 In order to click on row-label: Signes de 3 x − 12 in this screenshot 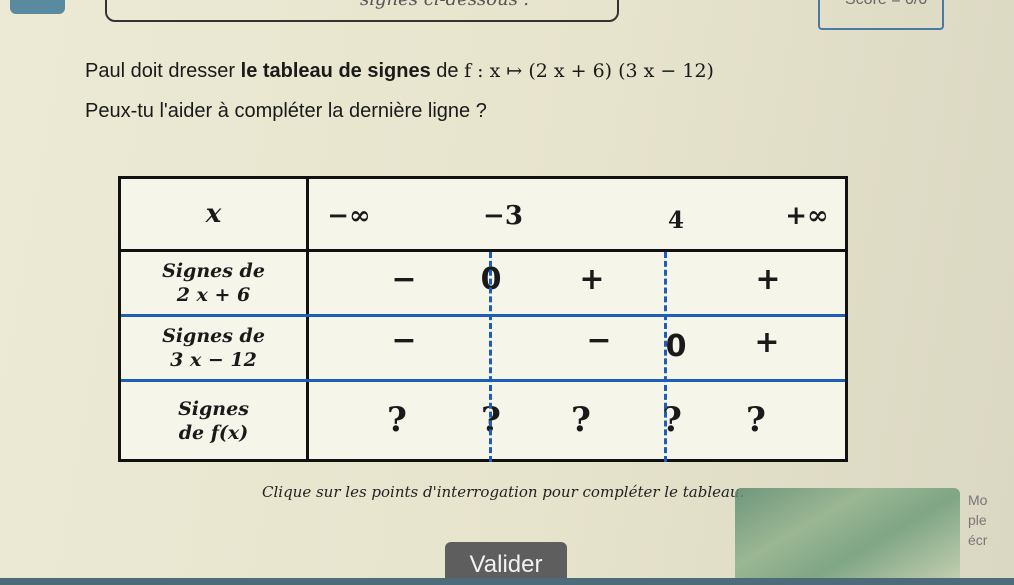, I will do `click(215, 348)`.